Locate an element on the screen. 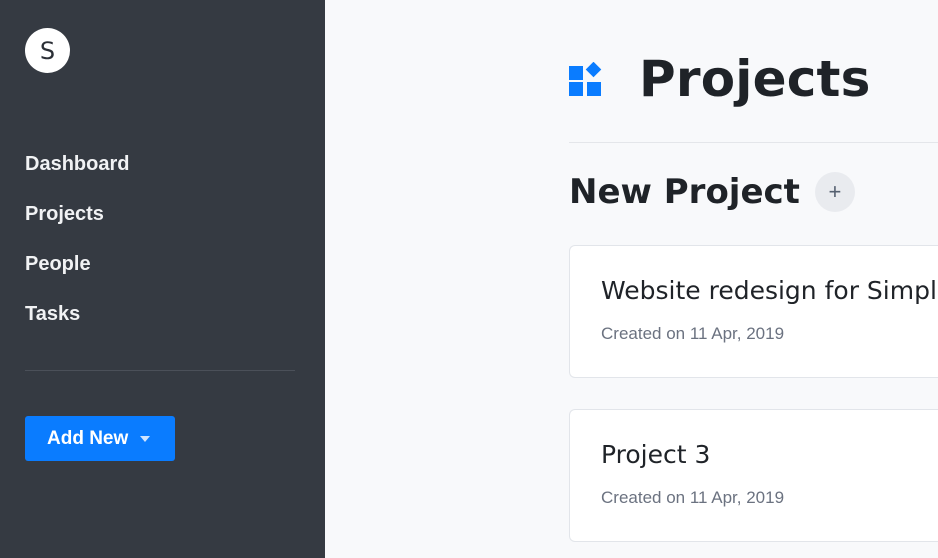 This screenshot has width=938, height=558. project-name: Project 3 is located at coordinates (656, 454).